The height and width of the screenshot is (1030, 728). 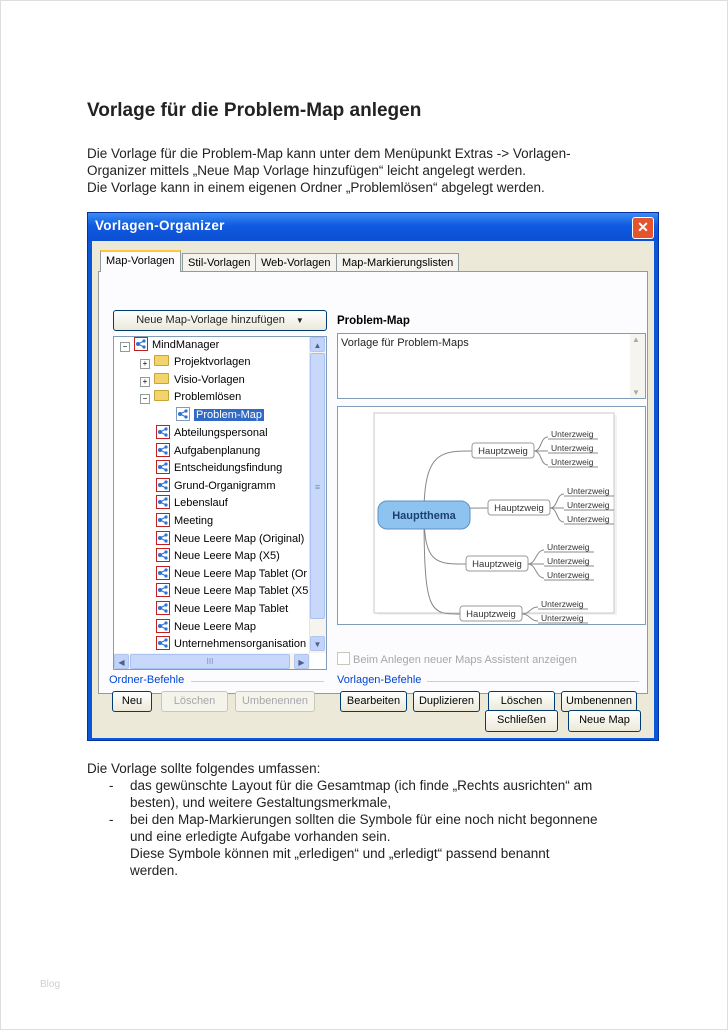 I want to click on tree-vertical-scrollbar: ▲ ≡ ▼, so click(x=317, y=495).